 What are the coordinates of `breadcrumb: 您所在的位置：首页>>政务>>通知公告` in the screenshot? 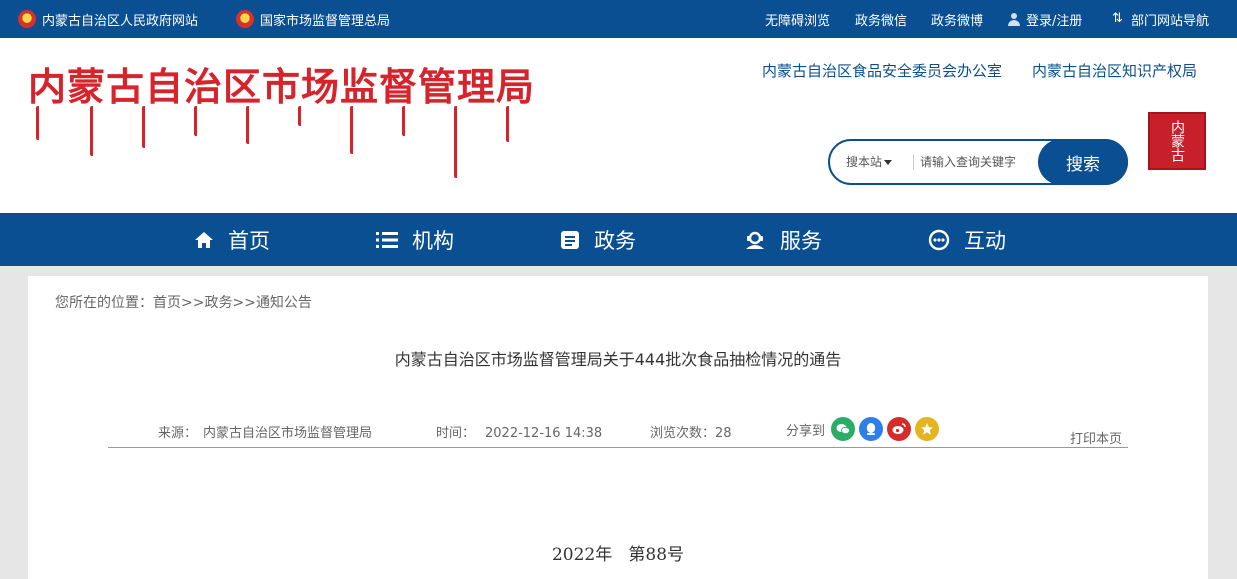 It's located at (183, 303).